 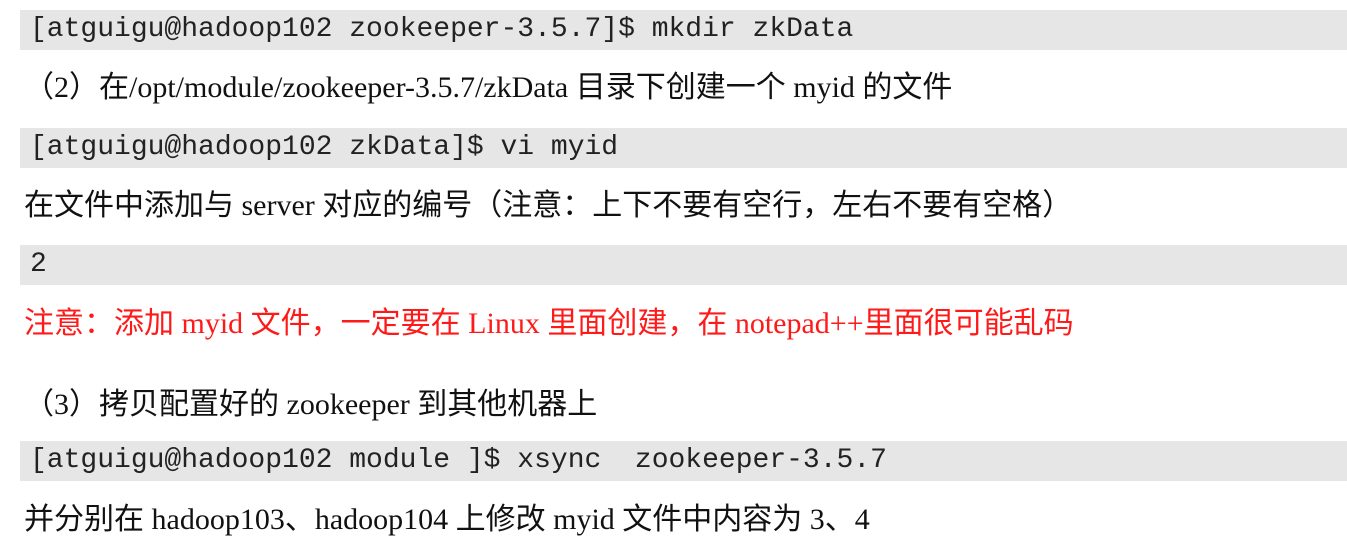 What do you see at coordinates (311, 404) in the screenshot?
I see `step-3-instruction: （3）拷贝配置好的 zookeeper 到其他机器上` at bounding box center [311, 404].